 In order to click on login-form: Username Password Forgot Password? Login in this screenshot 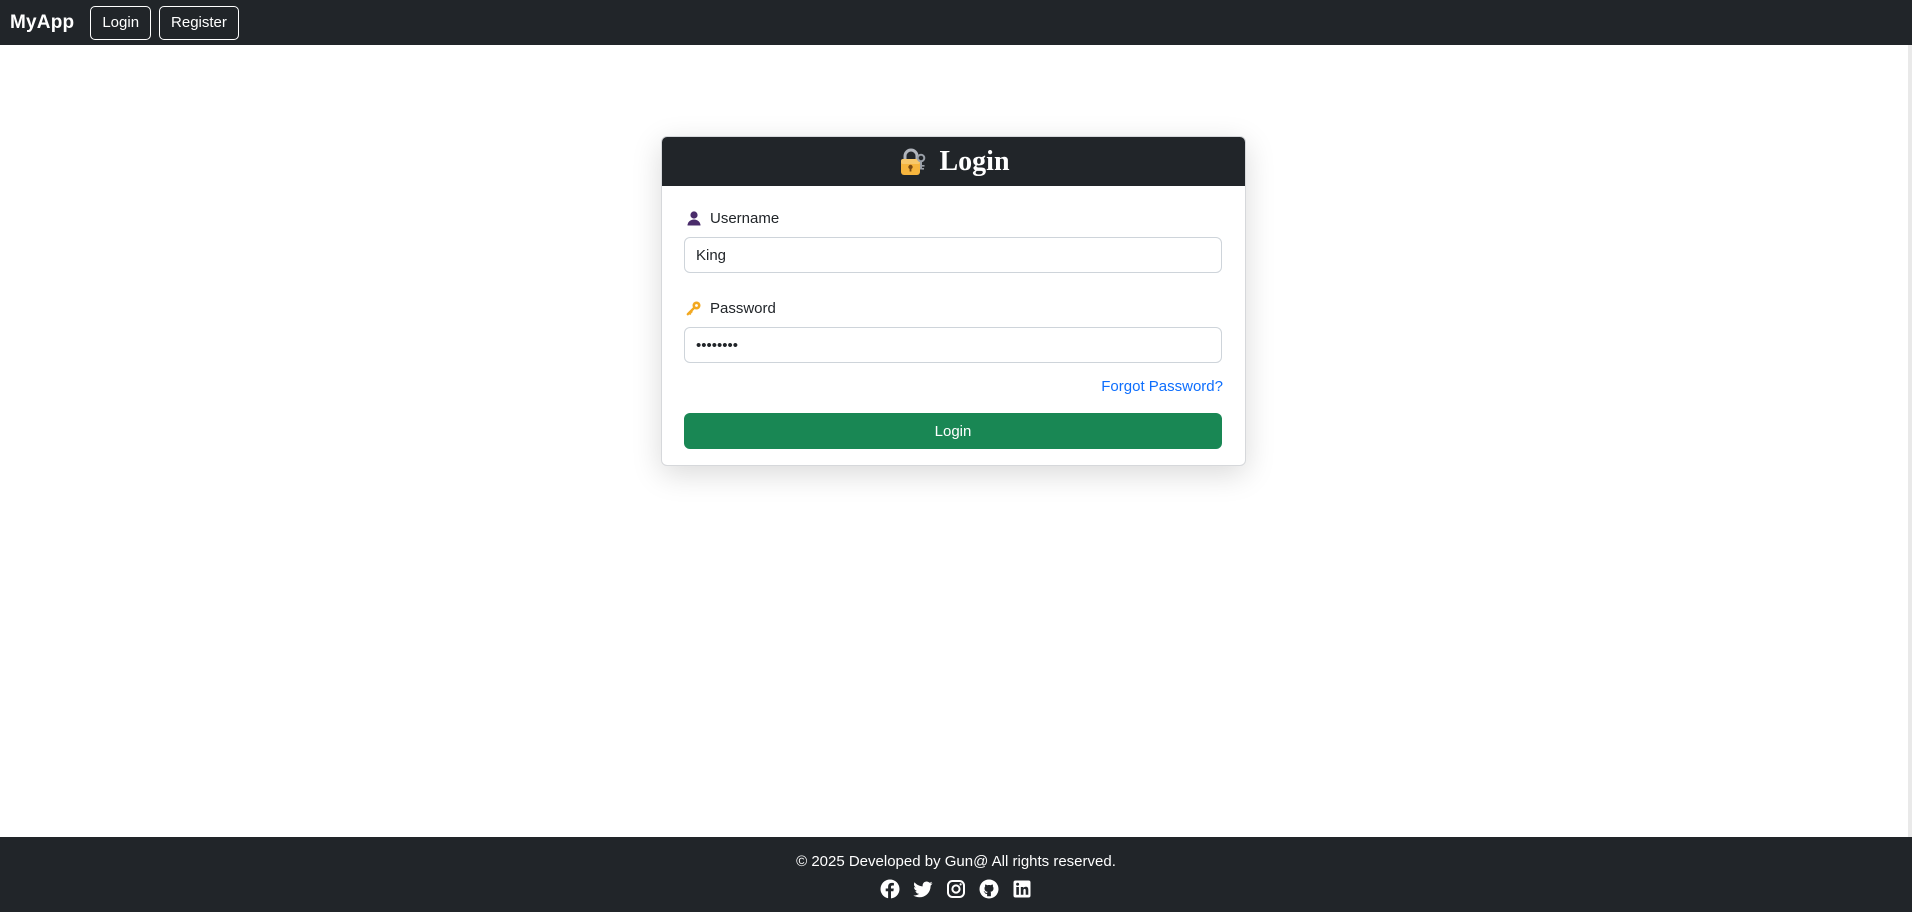, I will do `click(953, 317)`.